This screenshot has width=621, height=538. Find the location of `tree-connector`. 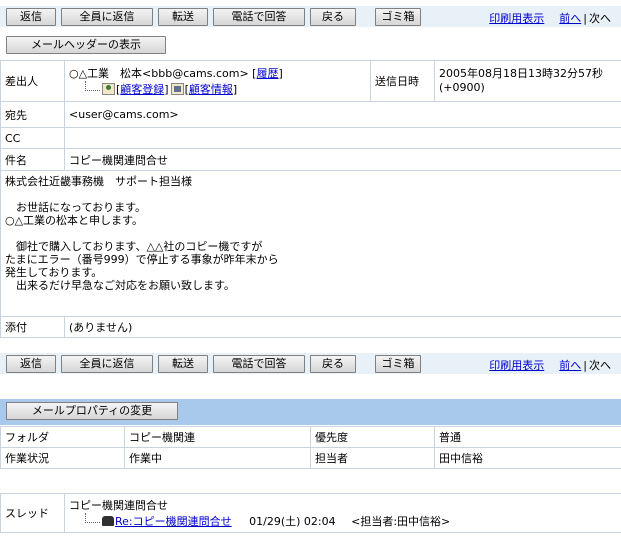

tree-connector is located at coordinates (92, 85).